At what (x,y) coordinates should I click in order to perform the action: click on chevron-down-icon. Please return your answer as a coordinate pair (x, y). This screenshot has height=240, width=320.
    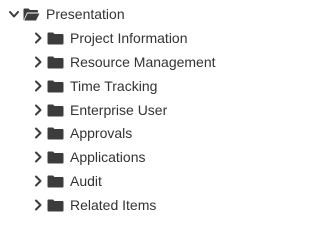
    Looking at the image, I should click on (14, 14).